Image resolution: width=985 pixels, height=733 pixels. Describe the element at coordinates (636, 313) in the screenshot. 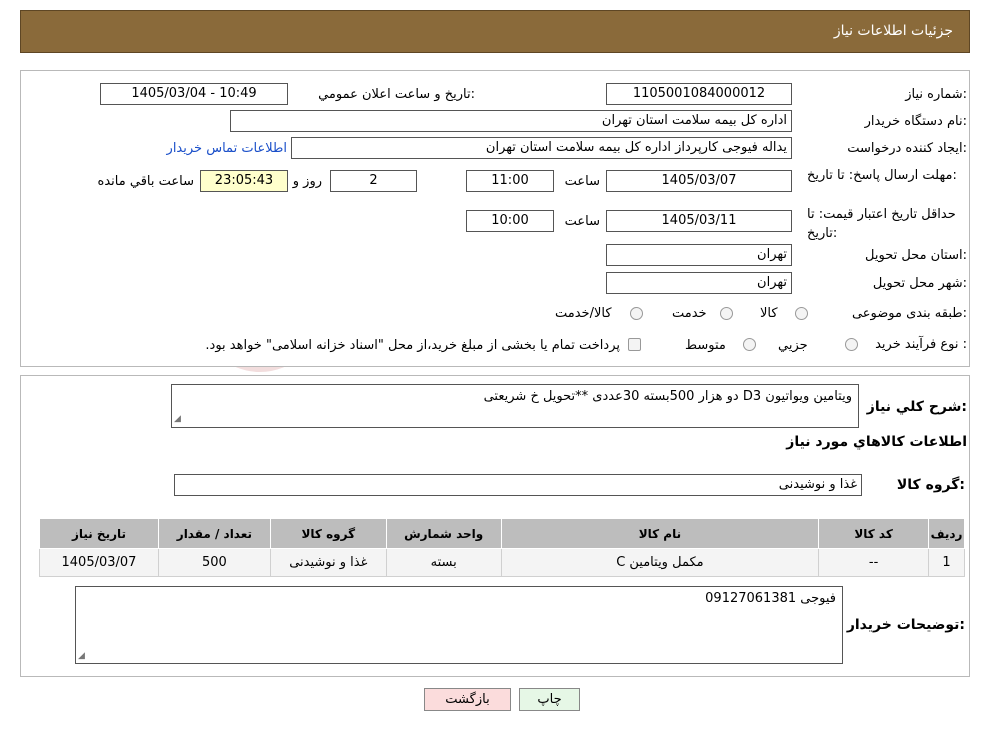

I see `category-radio-goods-service` at that location.